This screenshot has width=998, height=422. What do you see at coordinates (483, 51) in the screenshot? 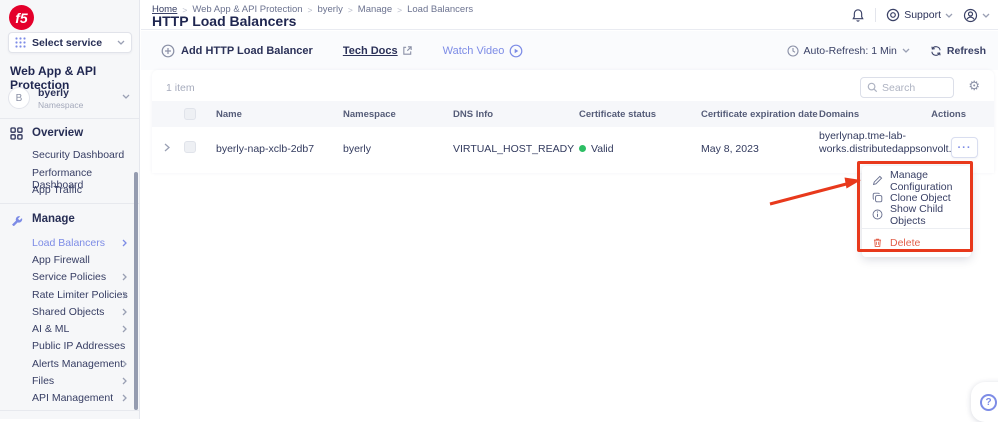
I see `watch-video-link: Watch Video` at bounding box center [483, 51].